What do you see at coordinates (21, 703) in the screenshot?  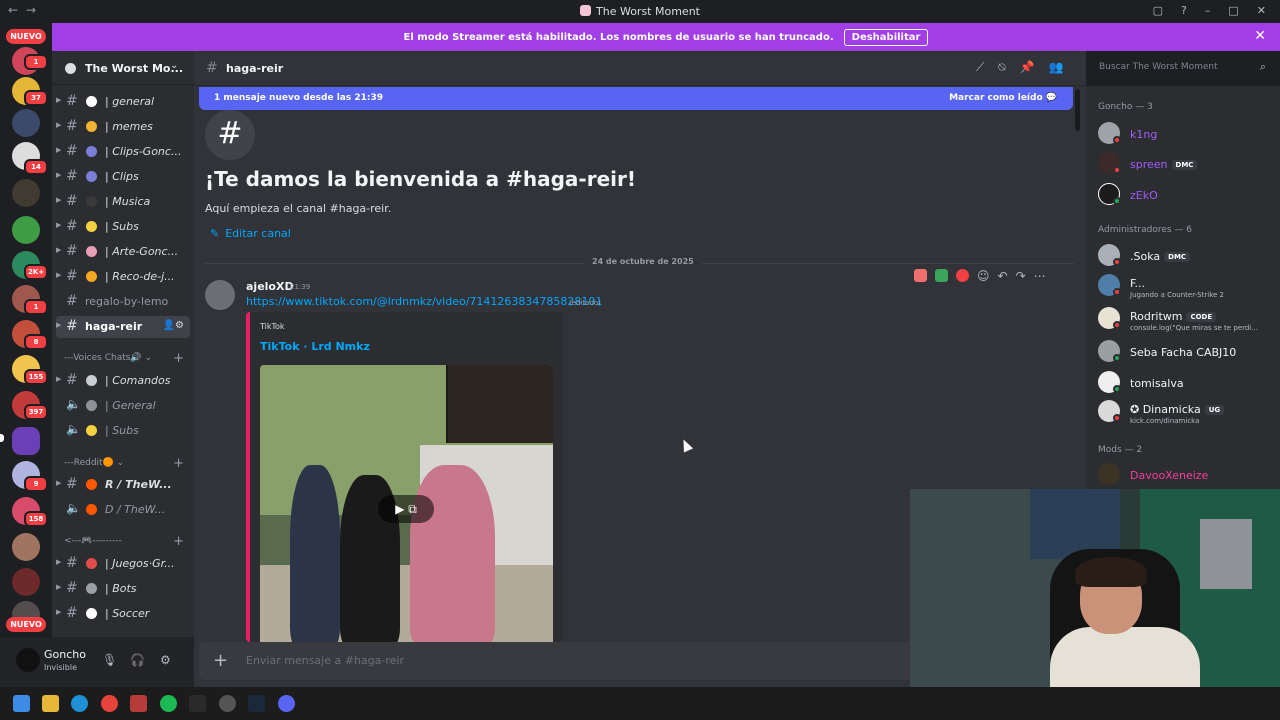 I see `windows-start-icon` at bounding box center [21, 703].